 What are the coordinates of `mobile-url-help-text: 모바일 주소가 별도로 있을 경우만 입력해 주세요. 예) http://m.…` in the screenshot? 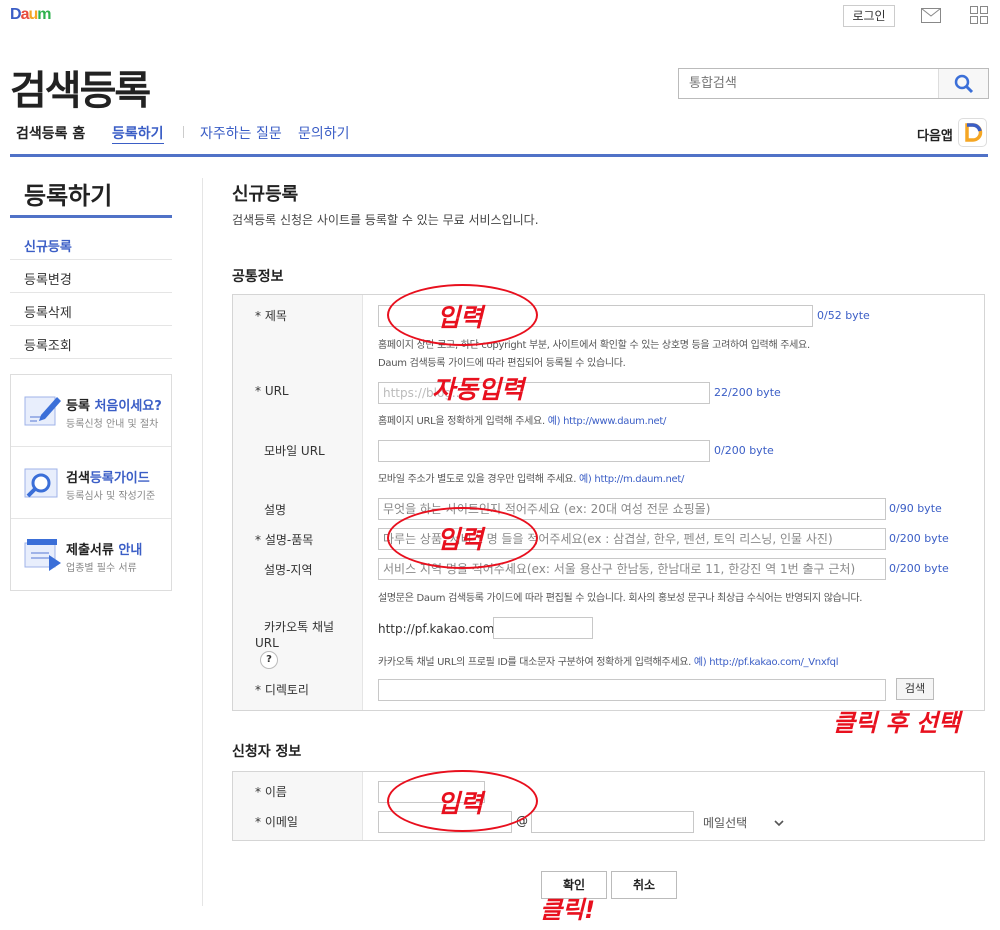 It's located at (531, 479).